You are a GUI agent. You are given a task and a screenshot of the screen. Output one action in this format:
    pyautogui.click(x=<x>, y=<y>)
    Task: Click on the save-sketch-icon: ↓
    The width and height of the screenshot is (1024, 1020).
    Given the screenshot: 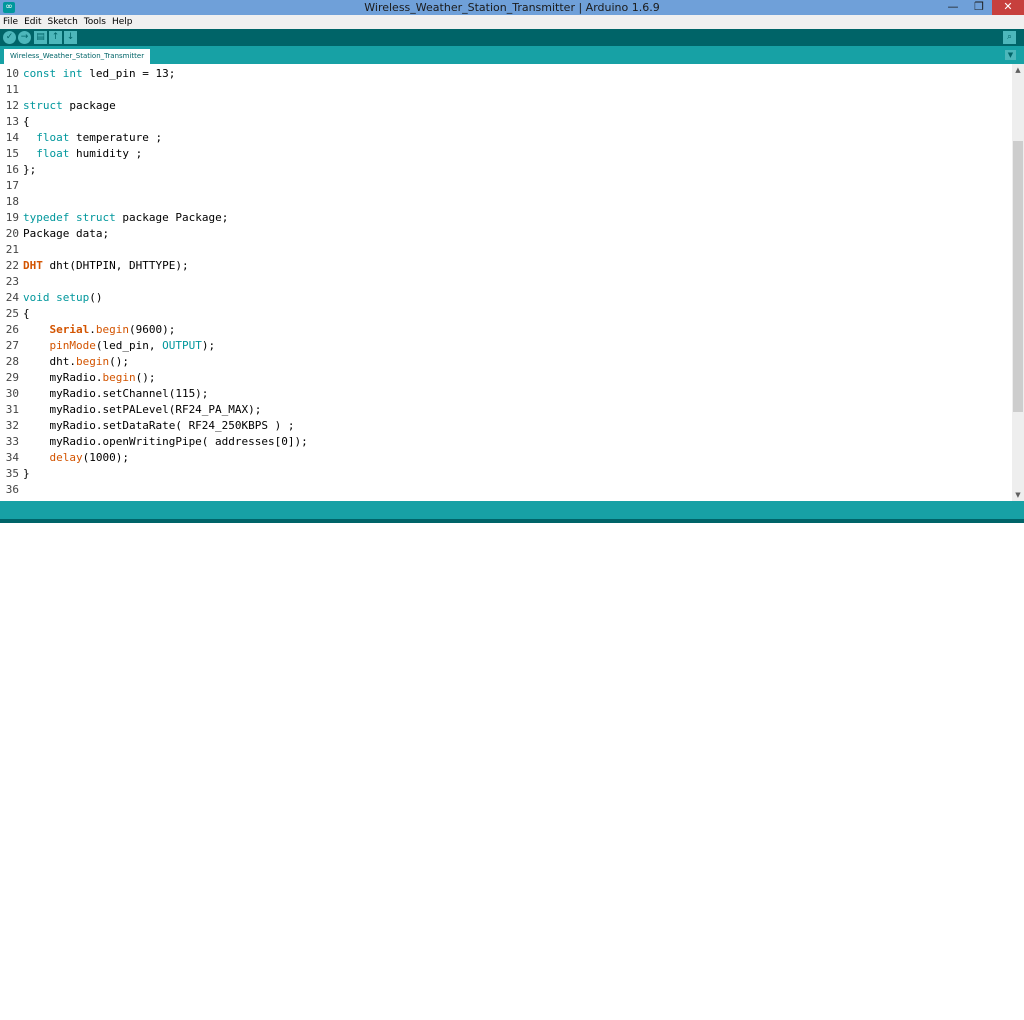 What is the action you would take?
    pyautogui.click(x=70, y=37)
    